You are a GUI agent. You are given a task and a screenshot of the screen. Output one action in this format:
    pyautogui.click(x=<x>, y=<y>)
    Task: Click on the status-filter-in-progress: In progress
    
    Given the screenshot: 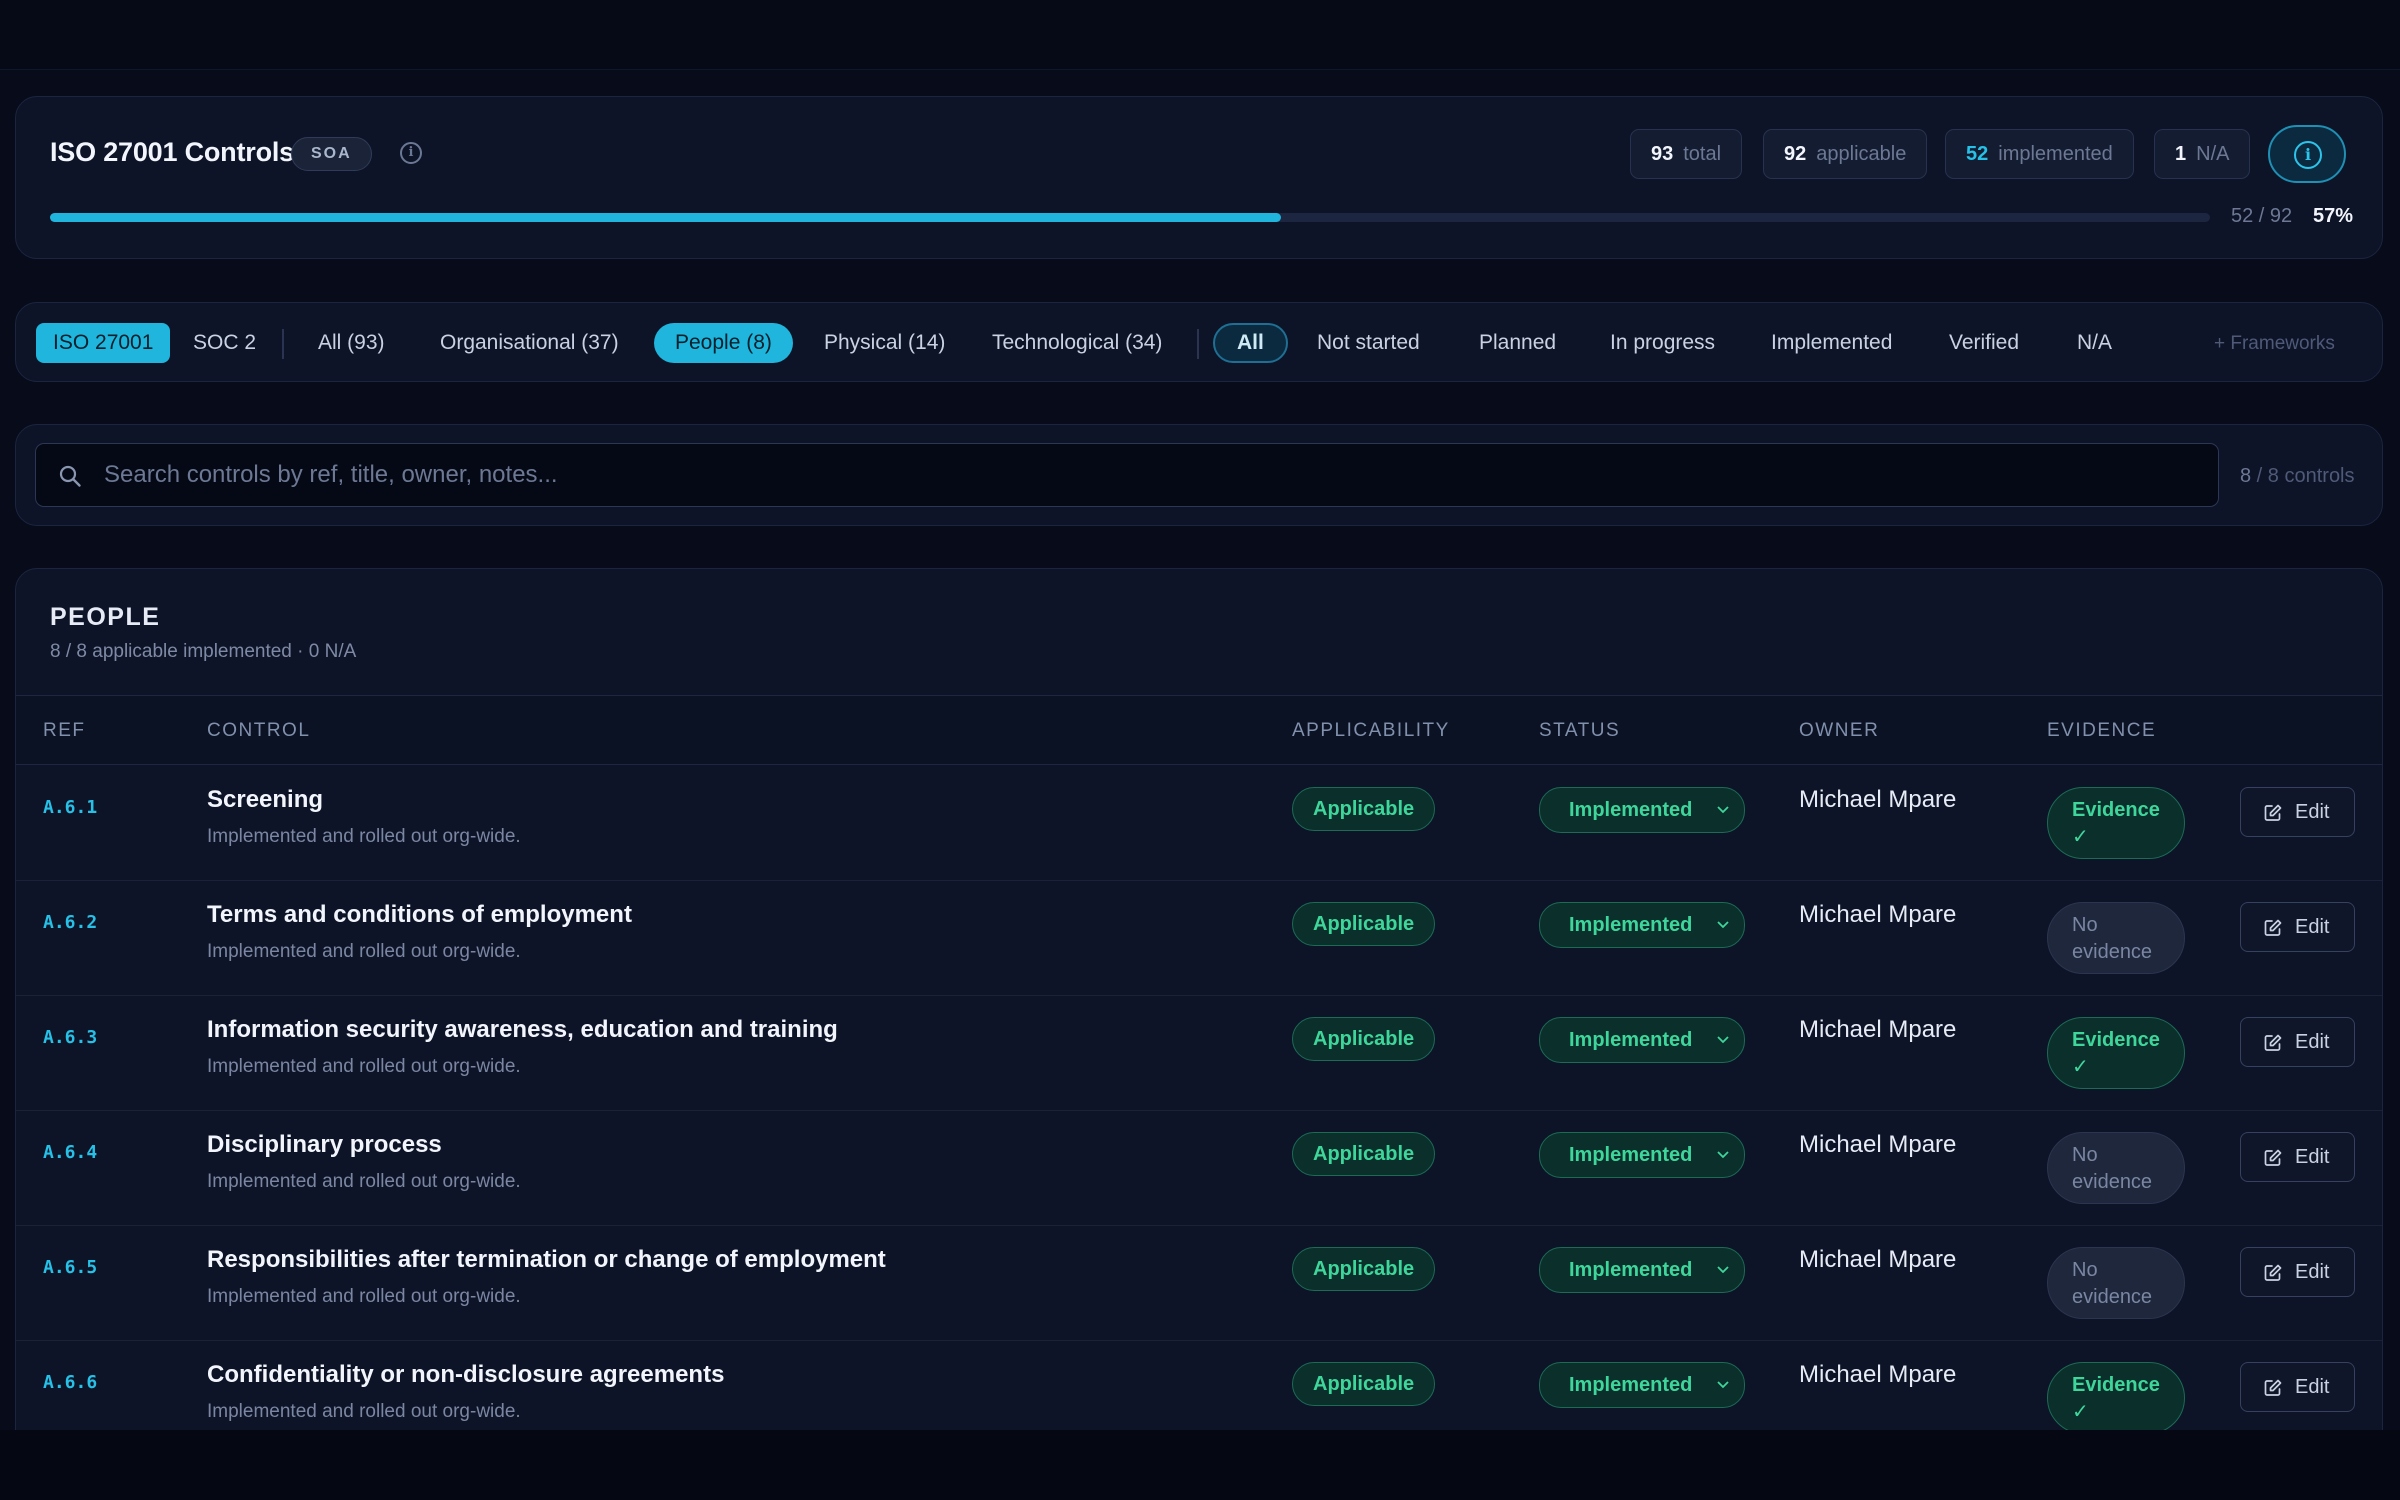 What is the action you would take?
    pyautogui.click(x=1662, y=343)
    